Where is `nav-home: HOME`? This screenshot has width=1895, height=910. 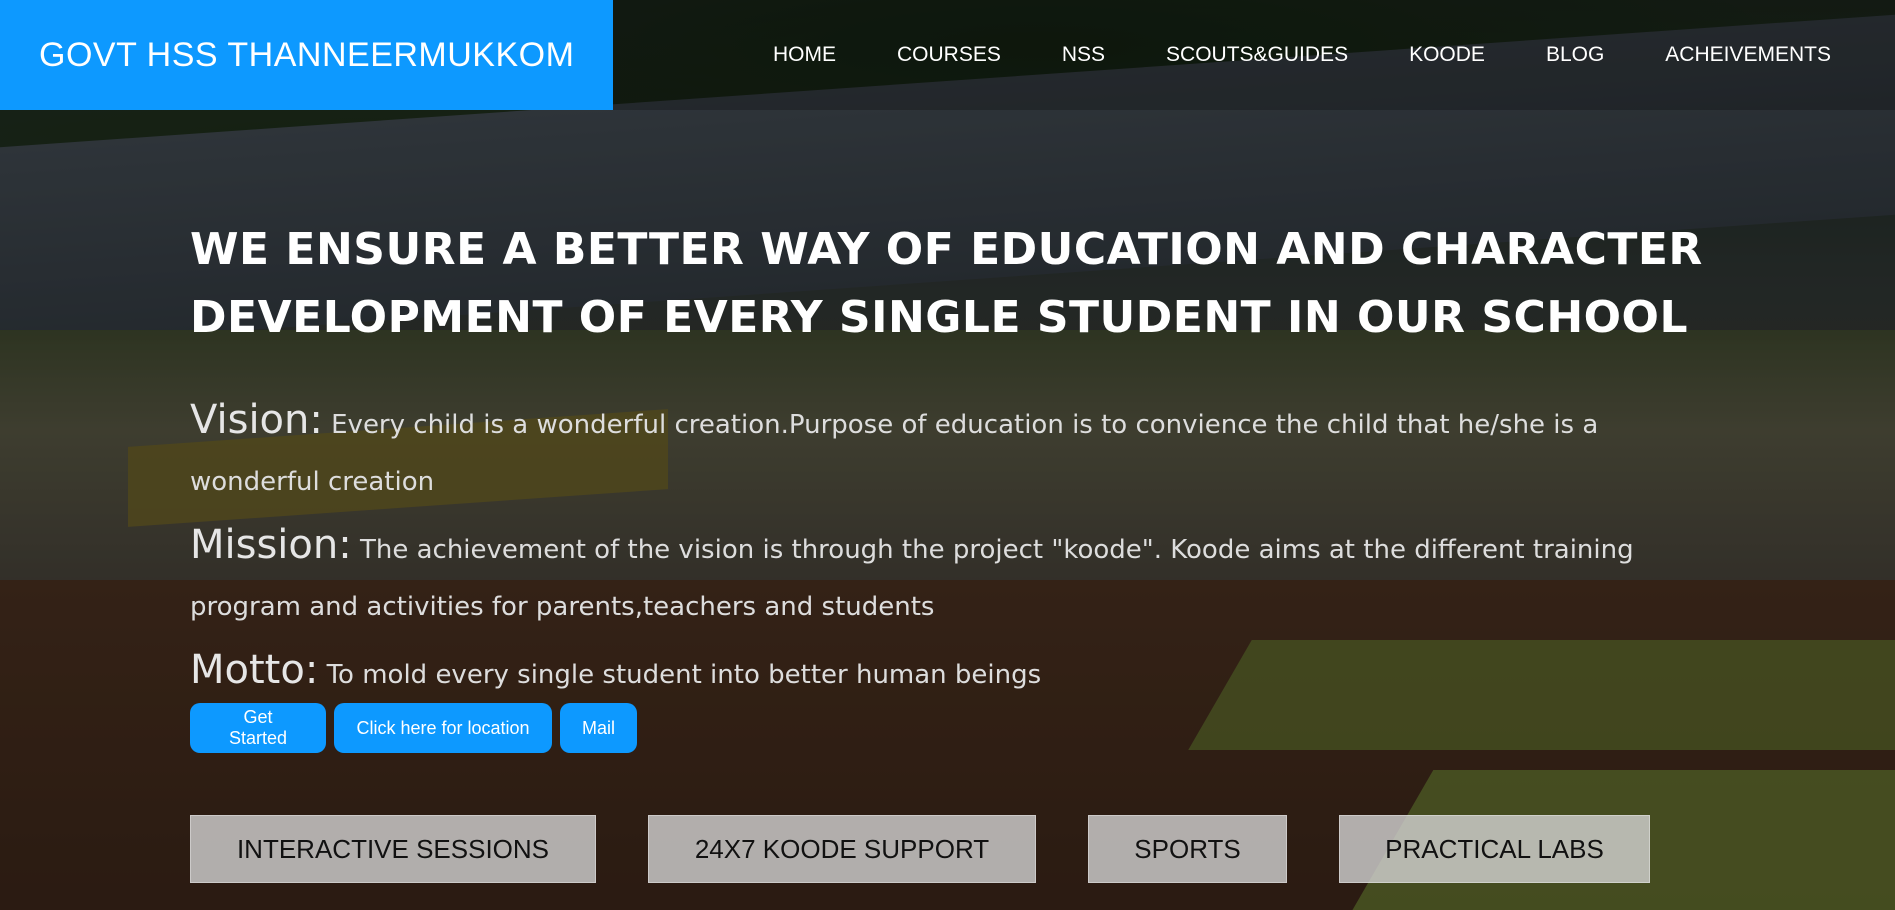 nav-home: HOME is located at coordinates (804, 55).